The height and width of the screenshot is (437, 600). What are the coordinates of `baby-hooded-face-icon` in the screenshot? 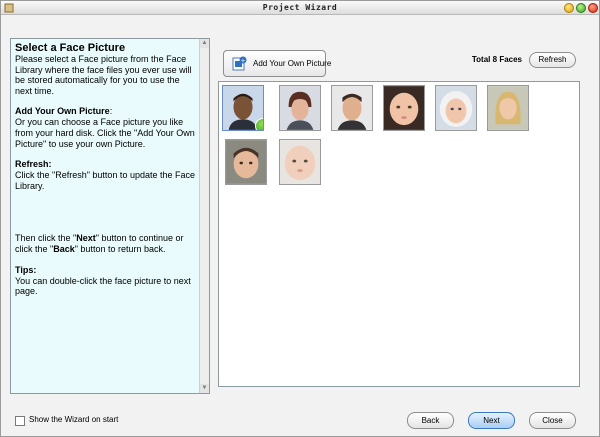 It's located at (456, 108).